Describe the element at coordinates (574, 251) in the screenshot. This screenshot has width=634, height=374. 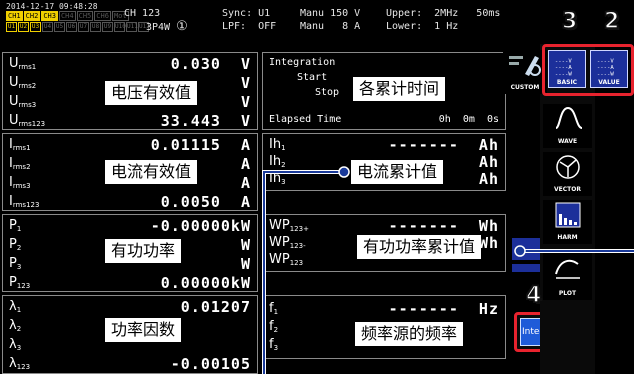
I see `power-integration-leader` at that location.